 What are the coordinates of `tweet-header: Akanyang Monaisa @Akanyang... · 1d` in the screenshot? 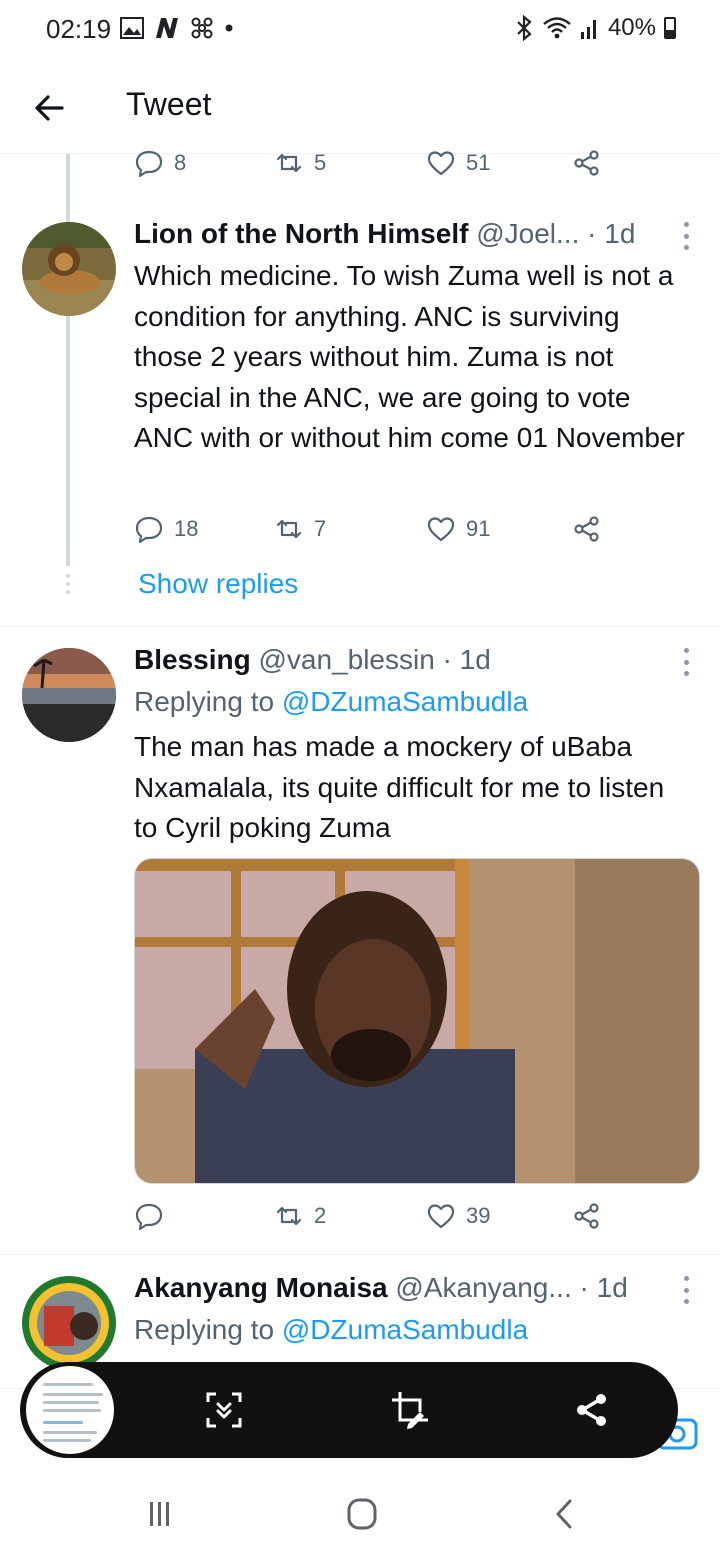 It's located at (381, 1288).